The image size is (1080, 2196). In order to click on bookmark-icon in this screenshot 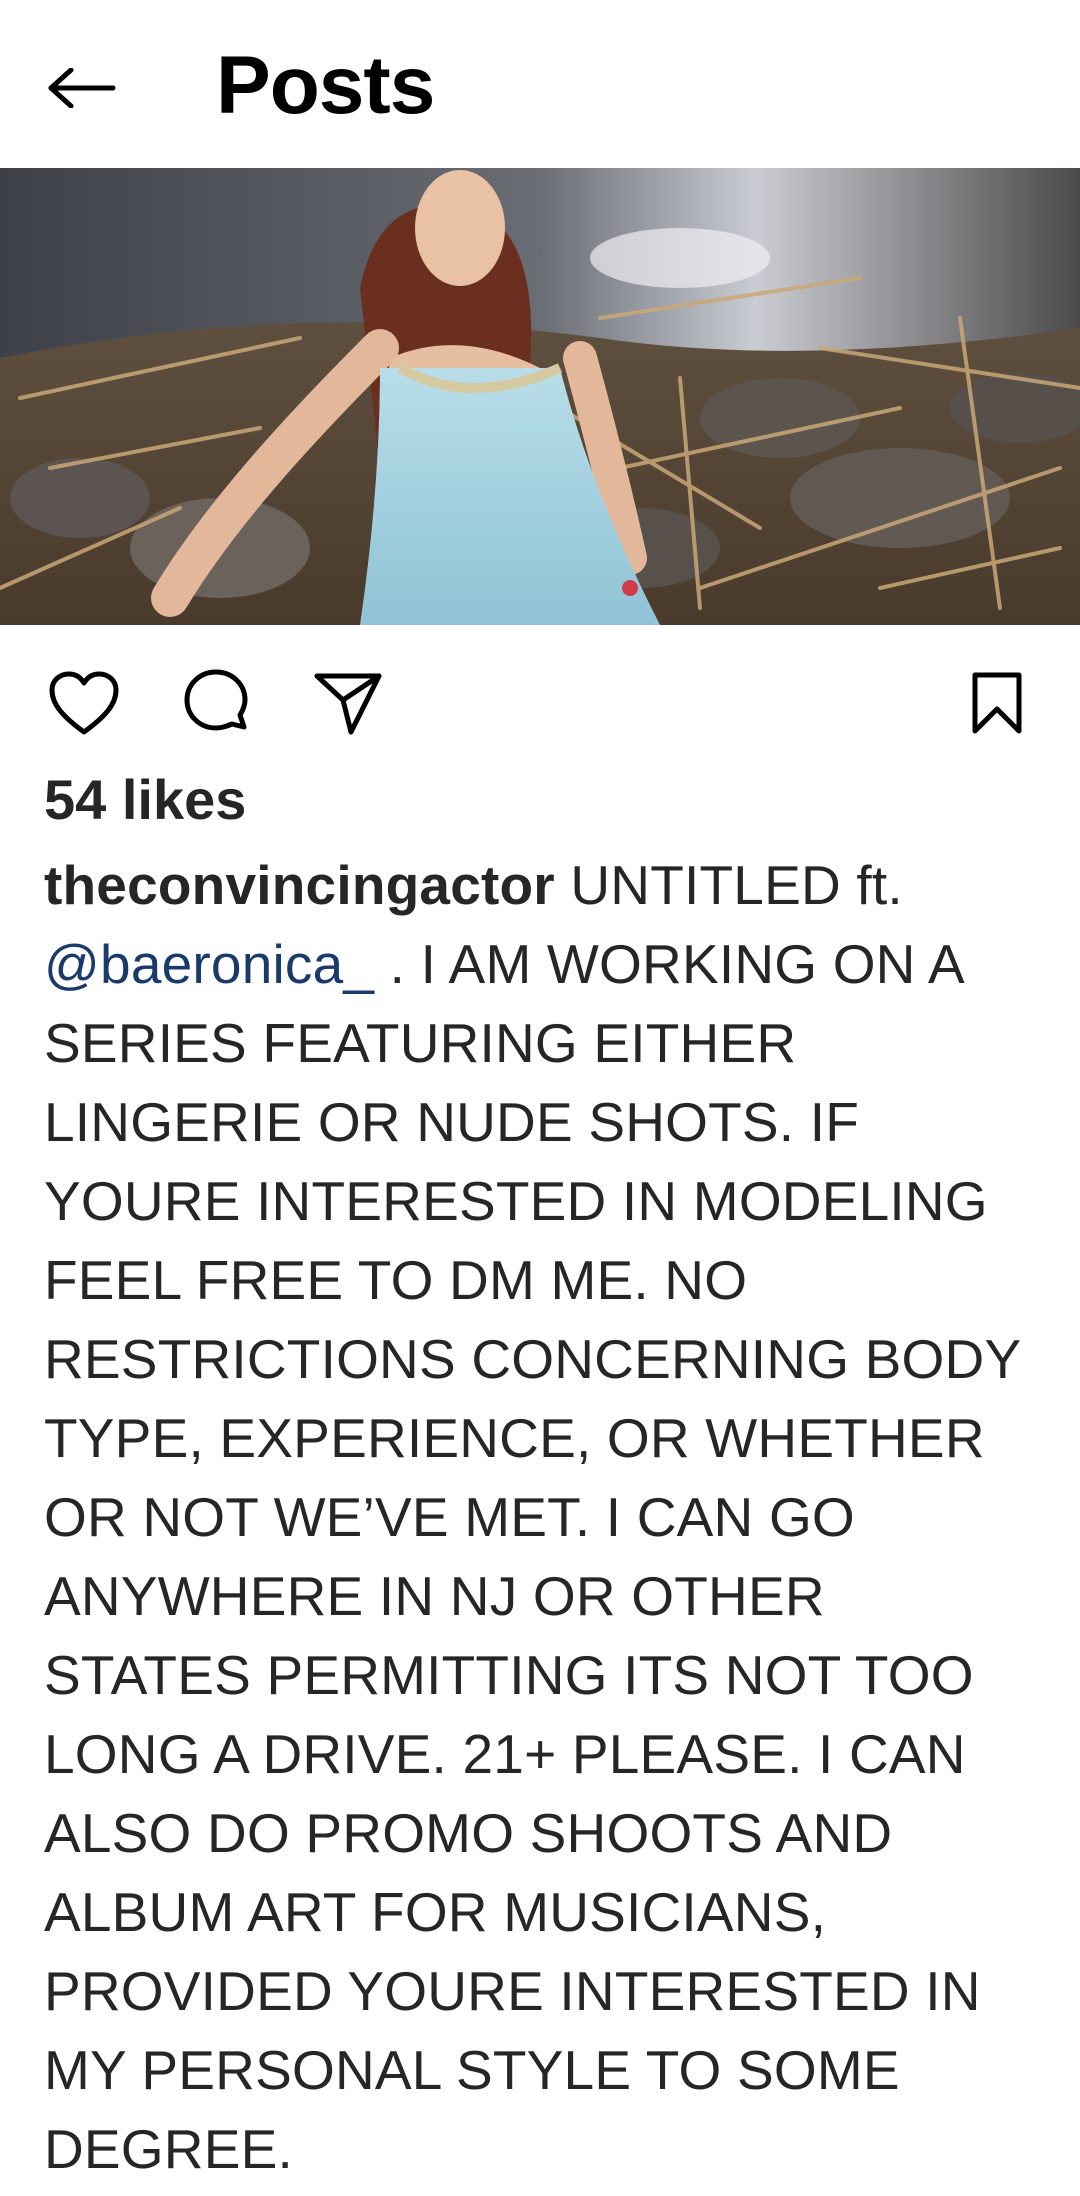, I will do `click(997, 703)`.